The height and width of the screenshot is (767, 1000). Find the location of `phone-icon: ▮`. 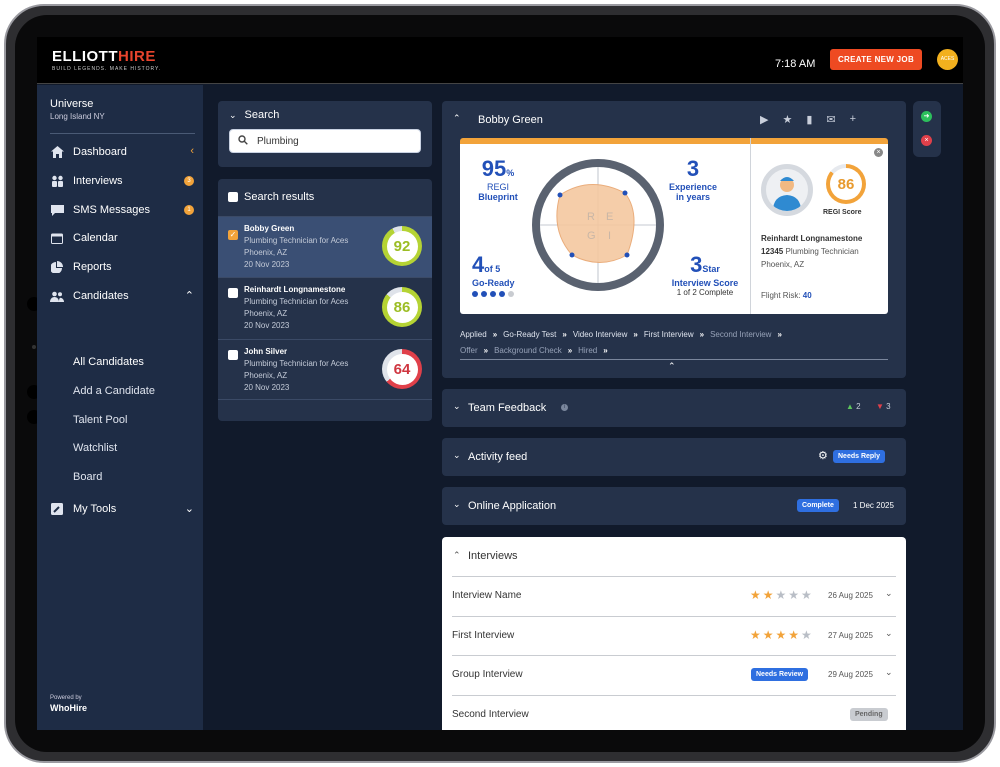

phone-icon: ▮ is located at coordinates (809, 119).